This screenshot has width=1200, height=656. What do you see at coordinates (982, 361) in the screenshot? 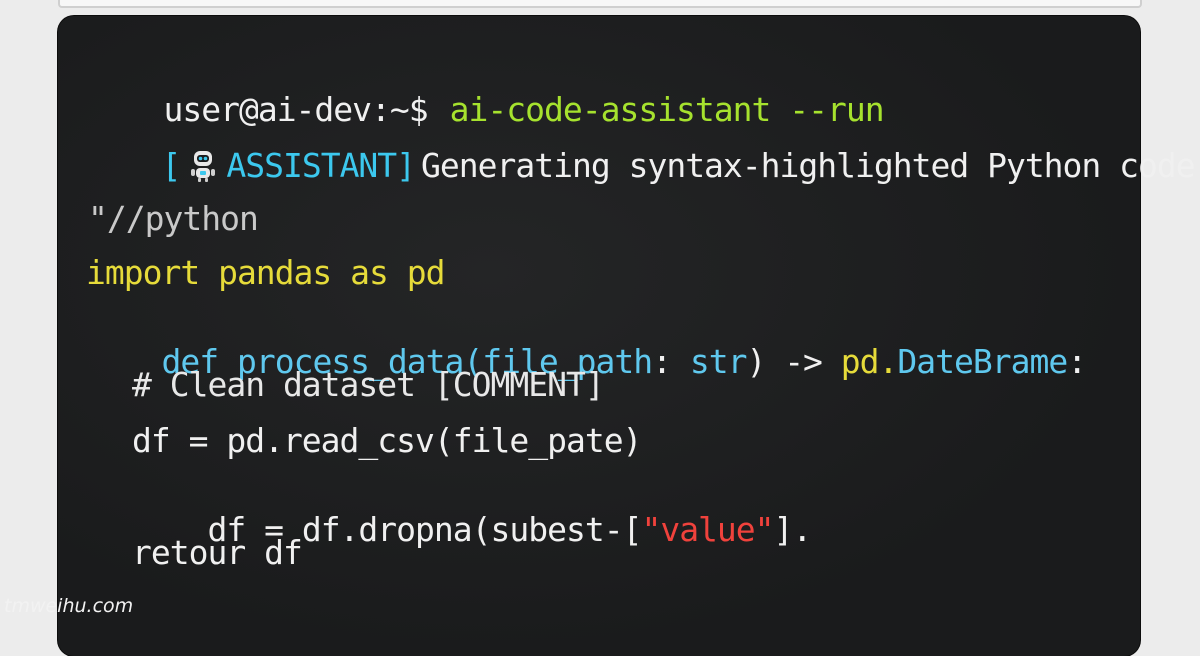
I see `return-class: DateBrame` at bounding box center [982, 361].